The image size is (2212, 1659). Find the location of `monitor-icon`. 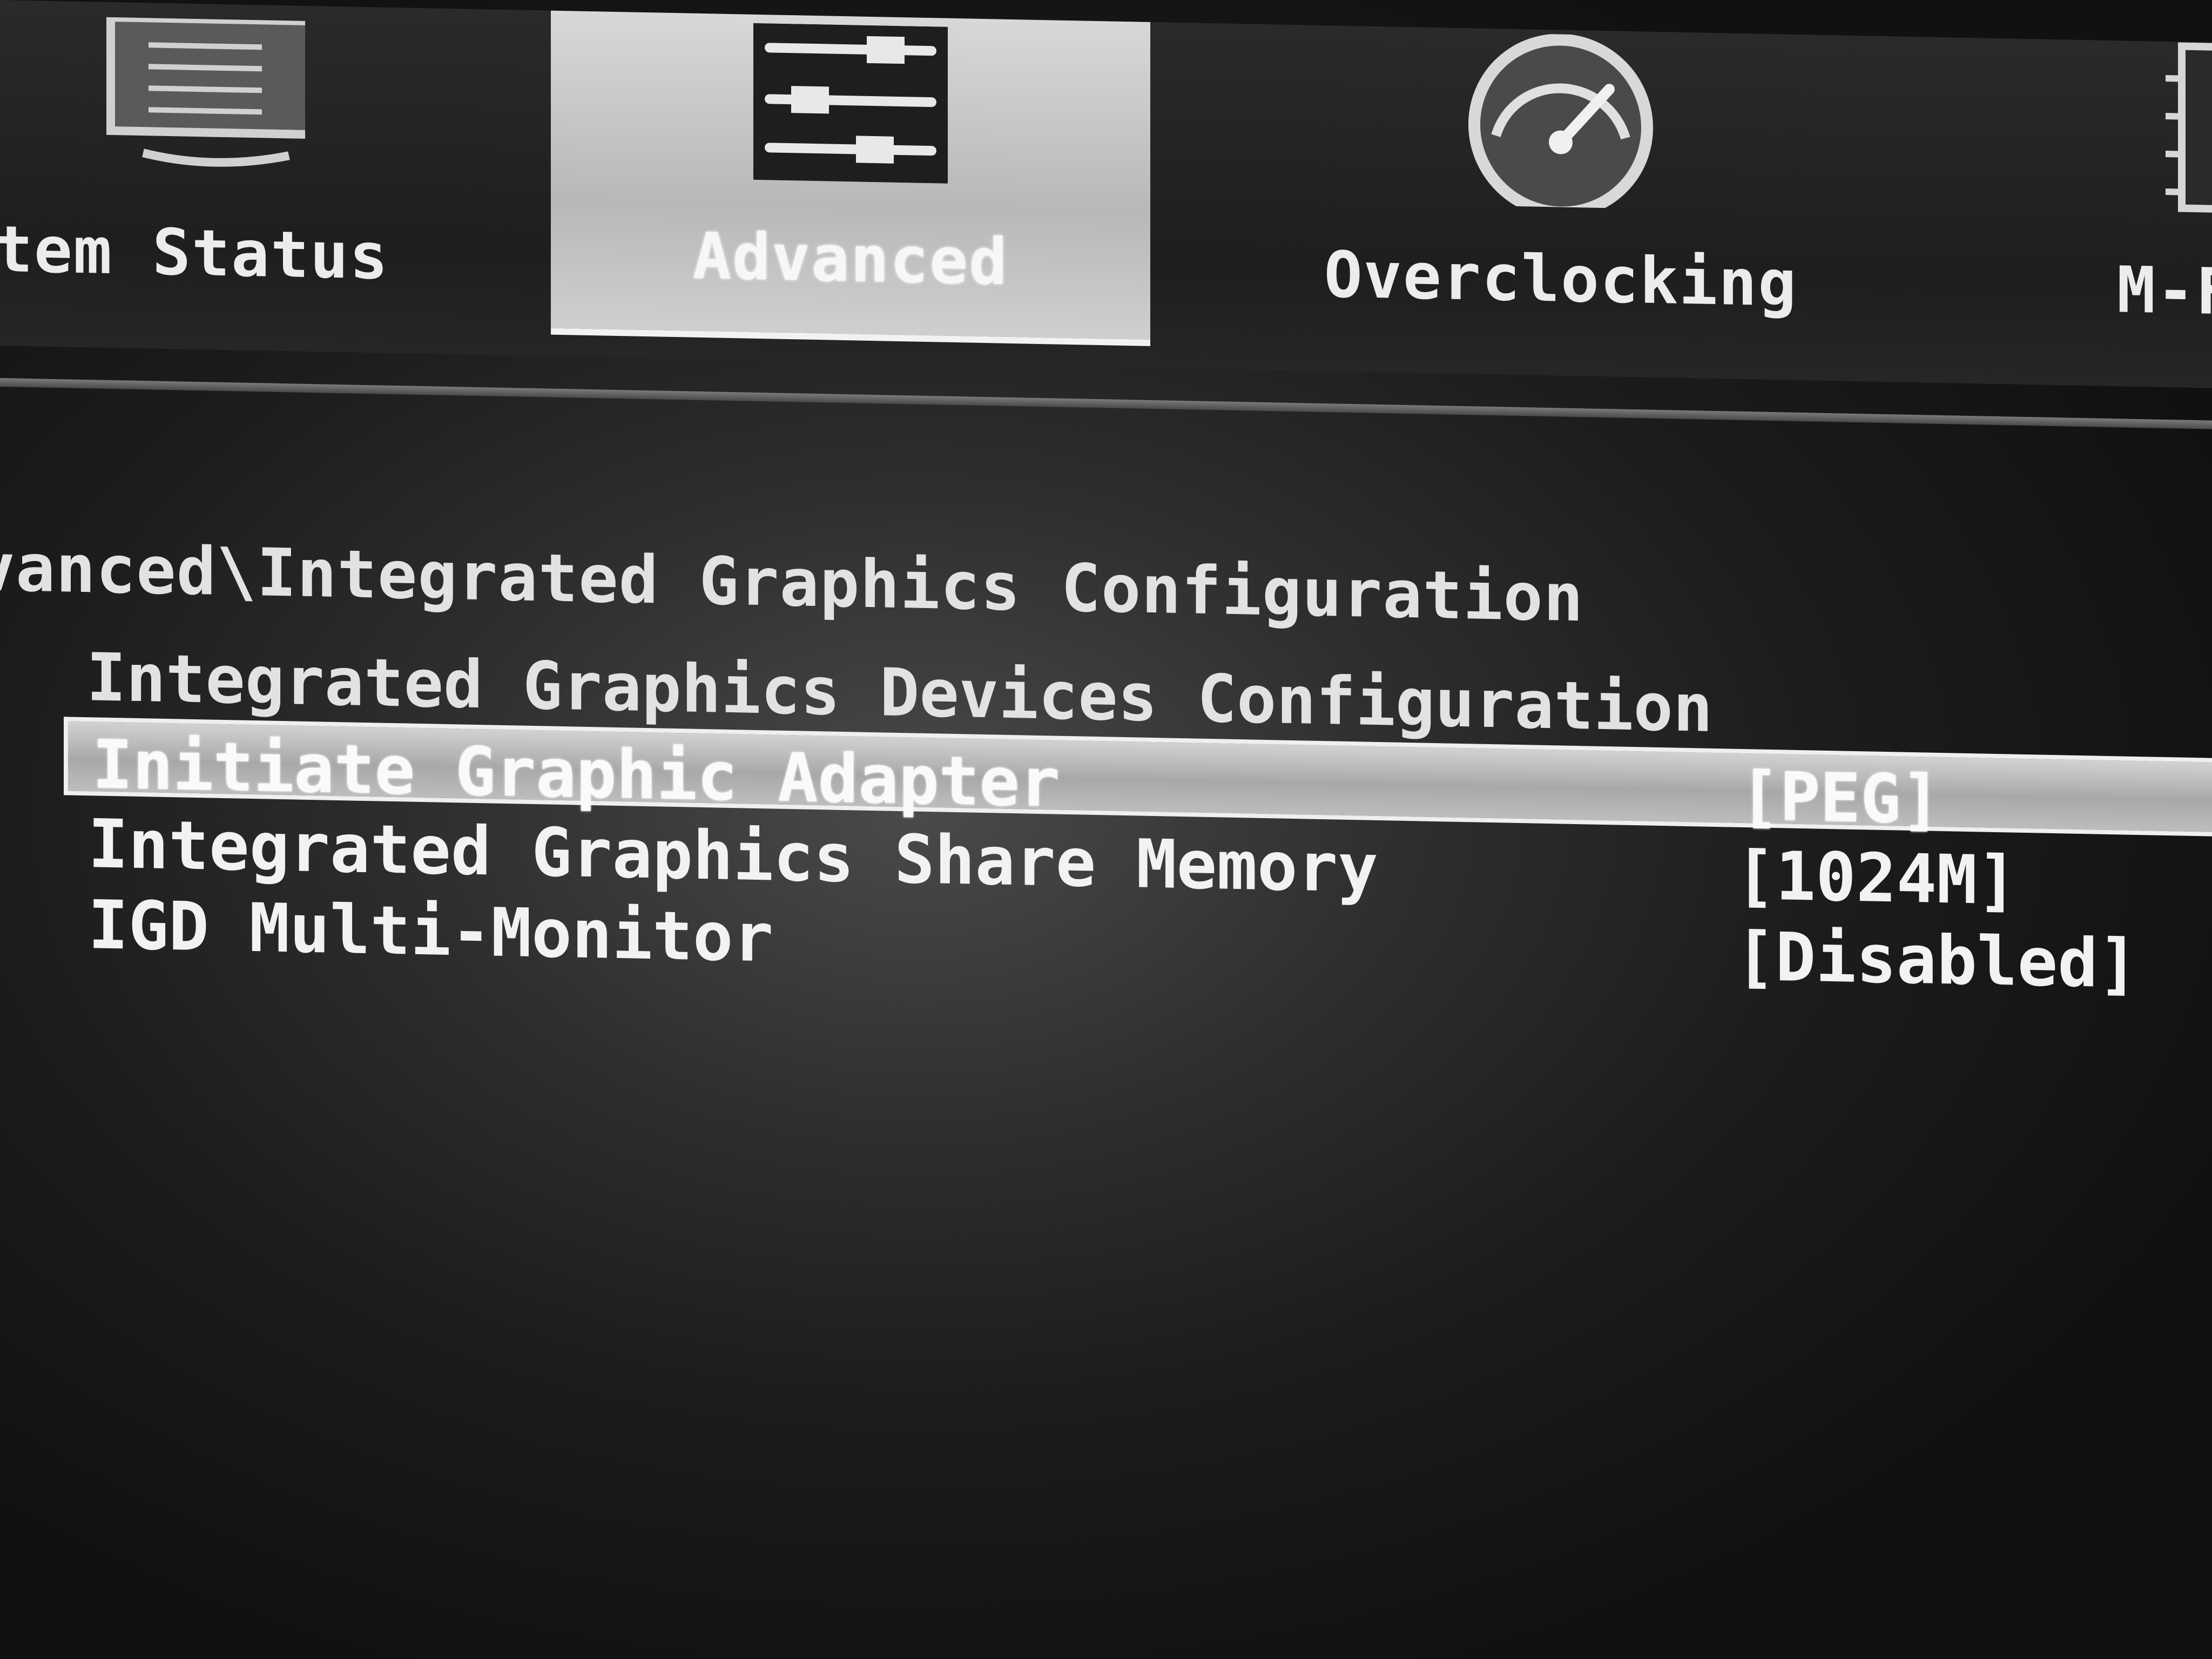

monitor-icon is located at coordinates (199, 98).